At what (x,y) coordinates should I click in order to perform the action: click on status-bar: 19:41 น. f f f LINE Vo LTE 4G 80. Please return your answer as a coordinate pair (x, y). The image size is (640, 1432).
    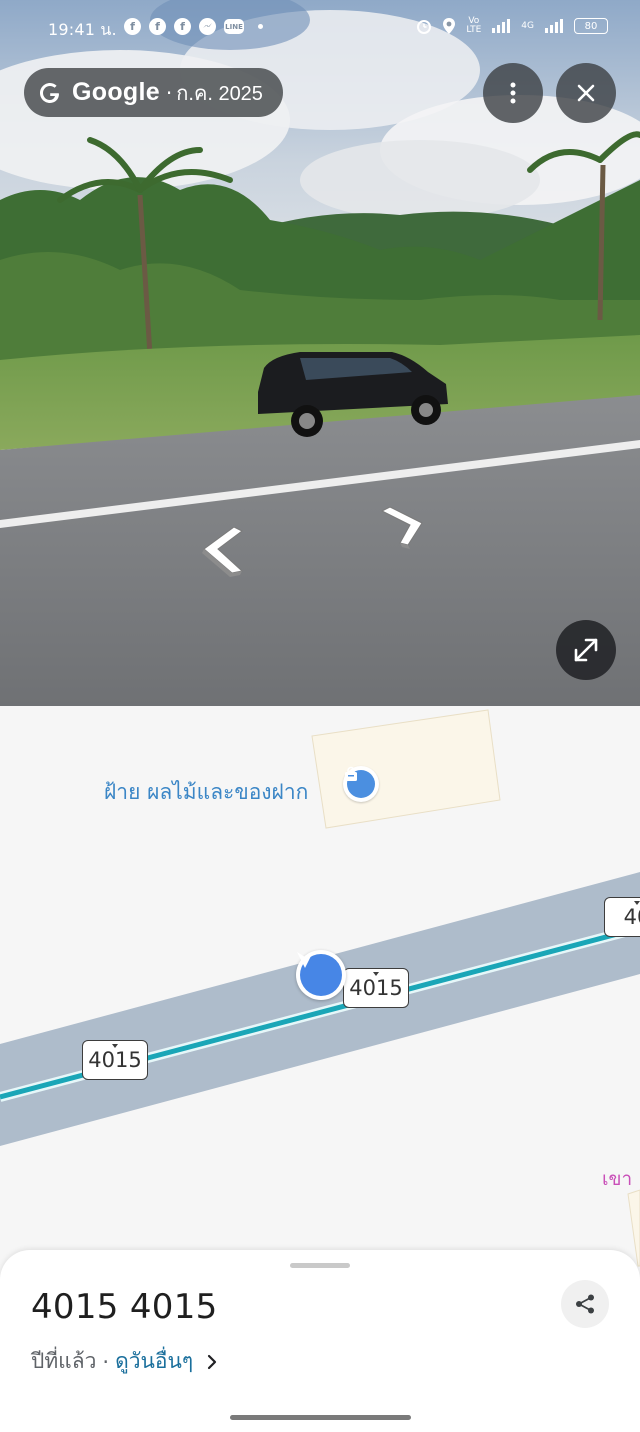
    Looking at the image, I should click on (320, 28).